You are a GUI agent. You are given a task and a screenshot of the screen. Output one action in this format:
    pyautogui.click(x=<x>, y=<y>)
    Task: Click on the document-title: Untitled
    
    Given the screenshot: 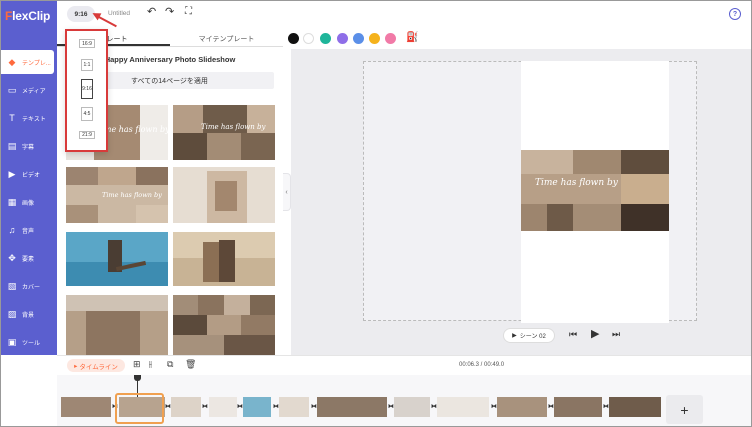 What is the action you would take?
    pyautogui.click(x=119, y=13)
    